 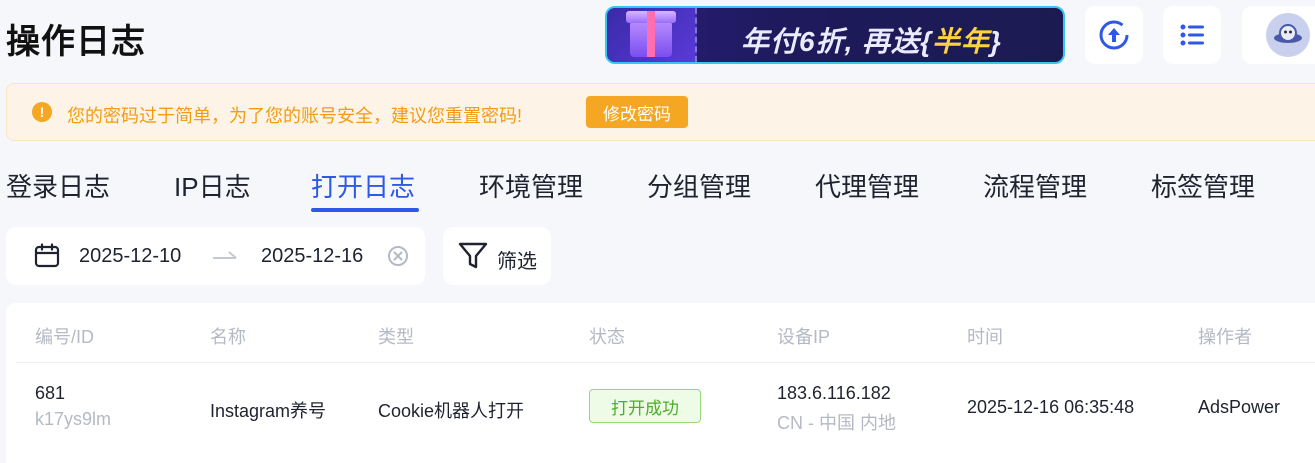 I want to click on list-icon, so click(x=1192, y=35).